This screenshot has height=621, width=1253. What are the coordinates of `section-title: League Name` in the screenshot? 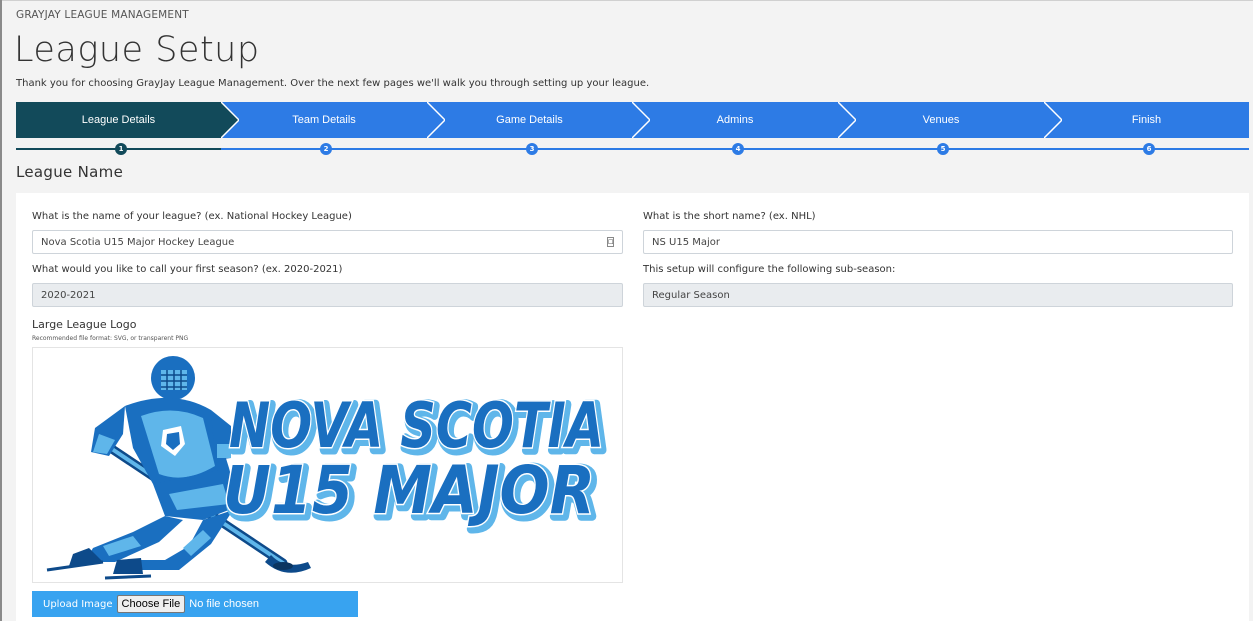 It's located at (70, 172).